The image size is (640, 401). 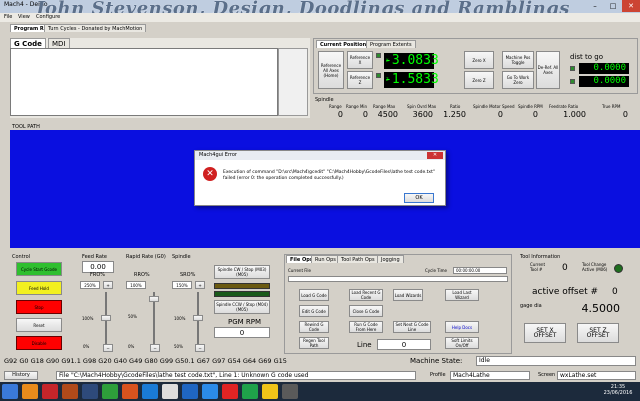 I want to click on tab-current-positions: Current Positions, so click(x=345, y=44).